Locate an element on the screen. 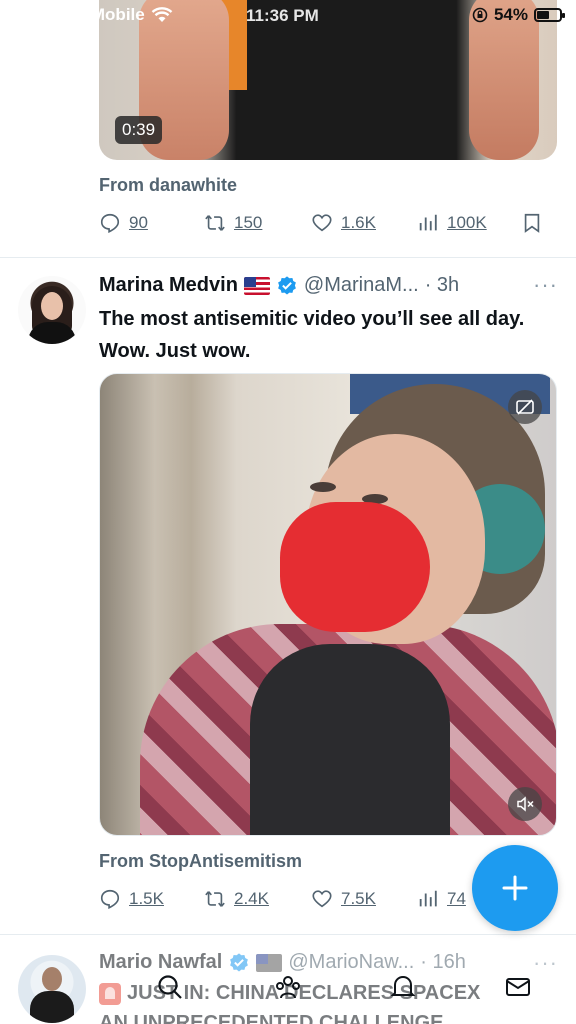  plus-icon is located at coordinates (515, 888).